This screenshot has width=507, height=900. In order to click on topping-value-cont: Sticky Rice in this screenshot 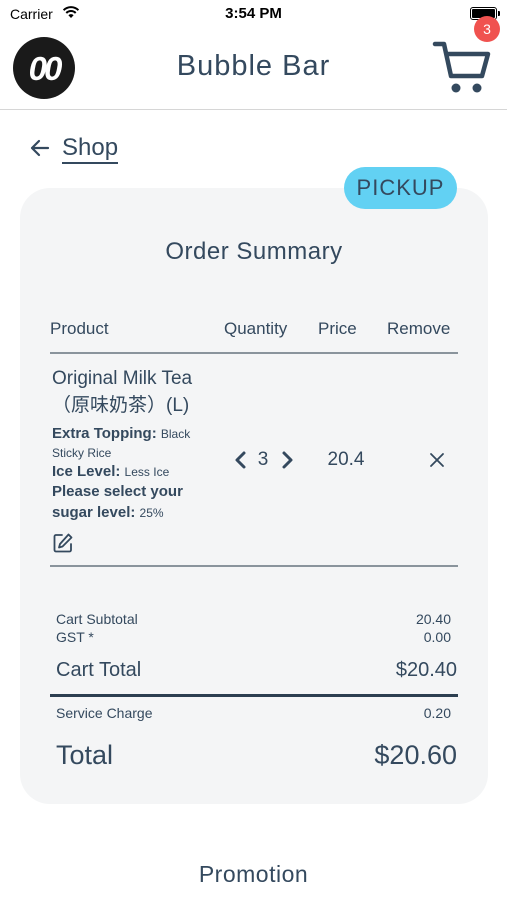, I will do `click(82, 453)`.